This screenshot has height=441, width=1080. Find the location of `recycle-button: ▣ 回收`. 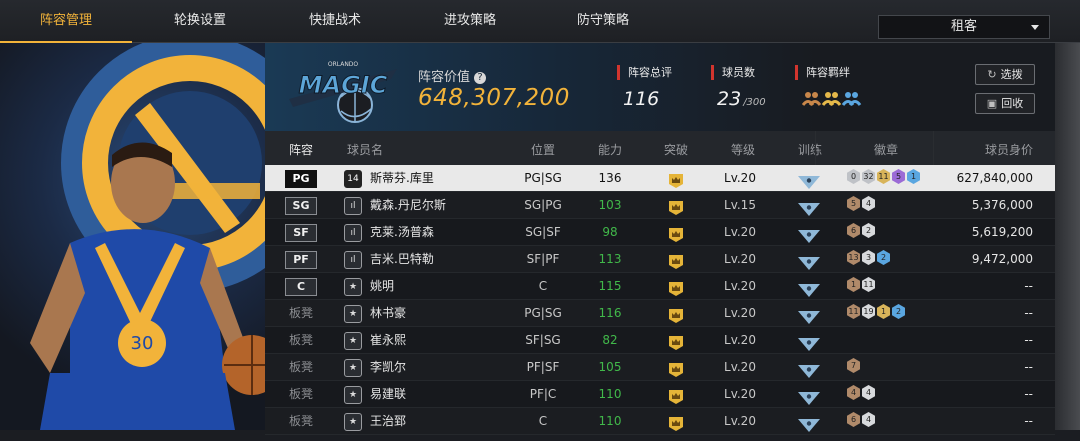

recycle-button: ▣ 回收 is located at coordinates (1005, 103).